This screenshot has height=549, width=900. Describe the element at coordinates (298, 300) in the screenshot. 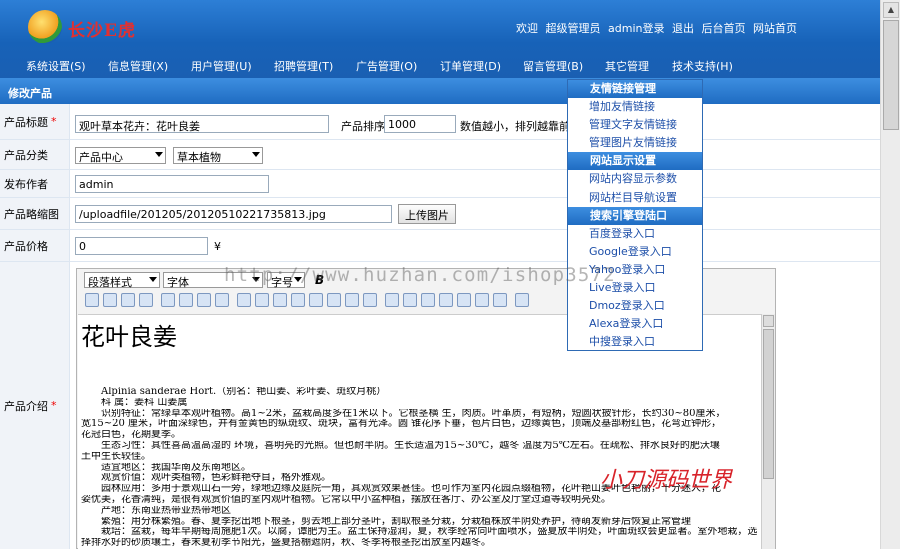

I see `marquee-icon` at that location.